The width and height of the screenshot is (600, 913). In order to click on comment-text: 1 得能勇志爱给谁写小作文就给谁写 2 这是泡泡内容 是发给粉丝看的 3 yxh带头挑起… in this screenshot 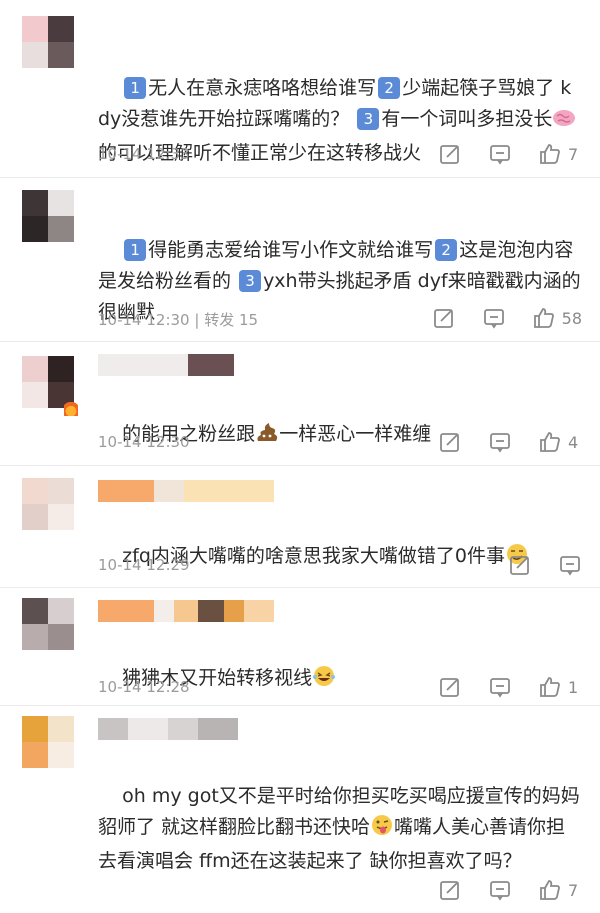, I will do `click(339, 281)`.